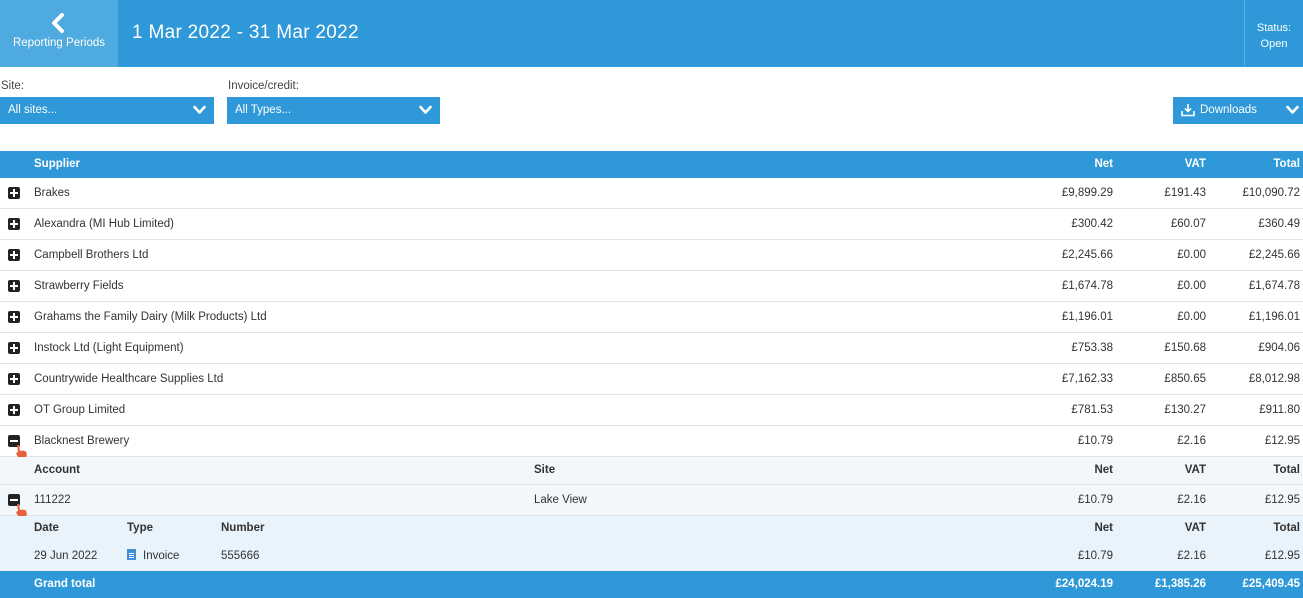  I want to click on total-value: £2,245.66, so click(1274, 255).